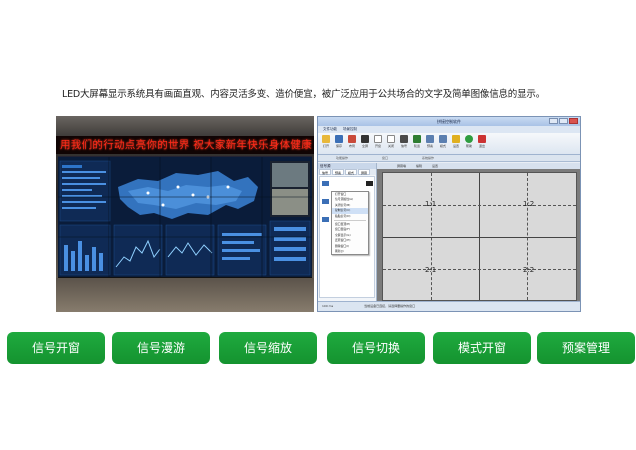  I want to click on ribbon-group-label: 系统操作, so click(428, 158).